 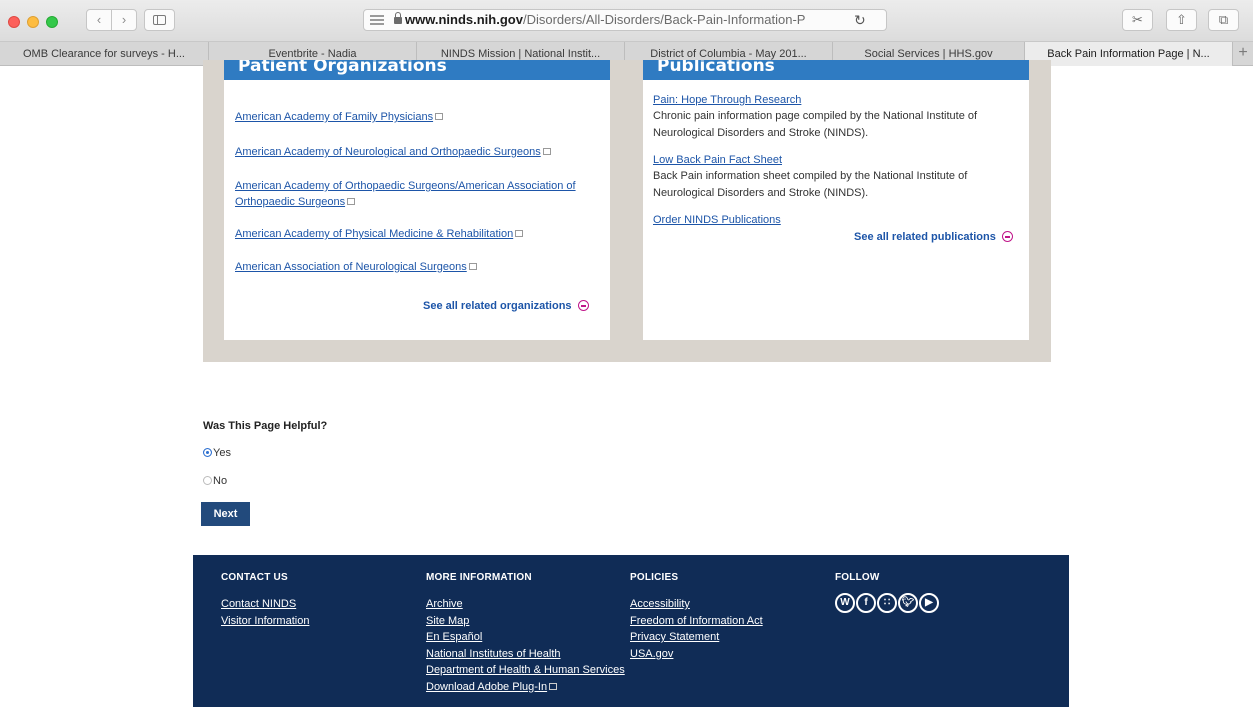 What do you see at coordinates (52, 22) in the screenshot?
I see `zoom-window-button` at bounding box center [52, 22].